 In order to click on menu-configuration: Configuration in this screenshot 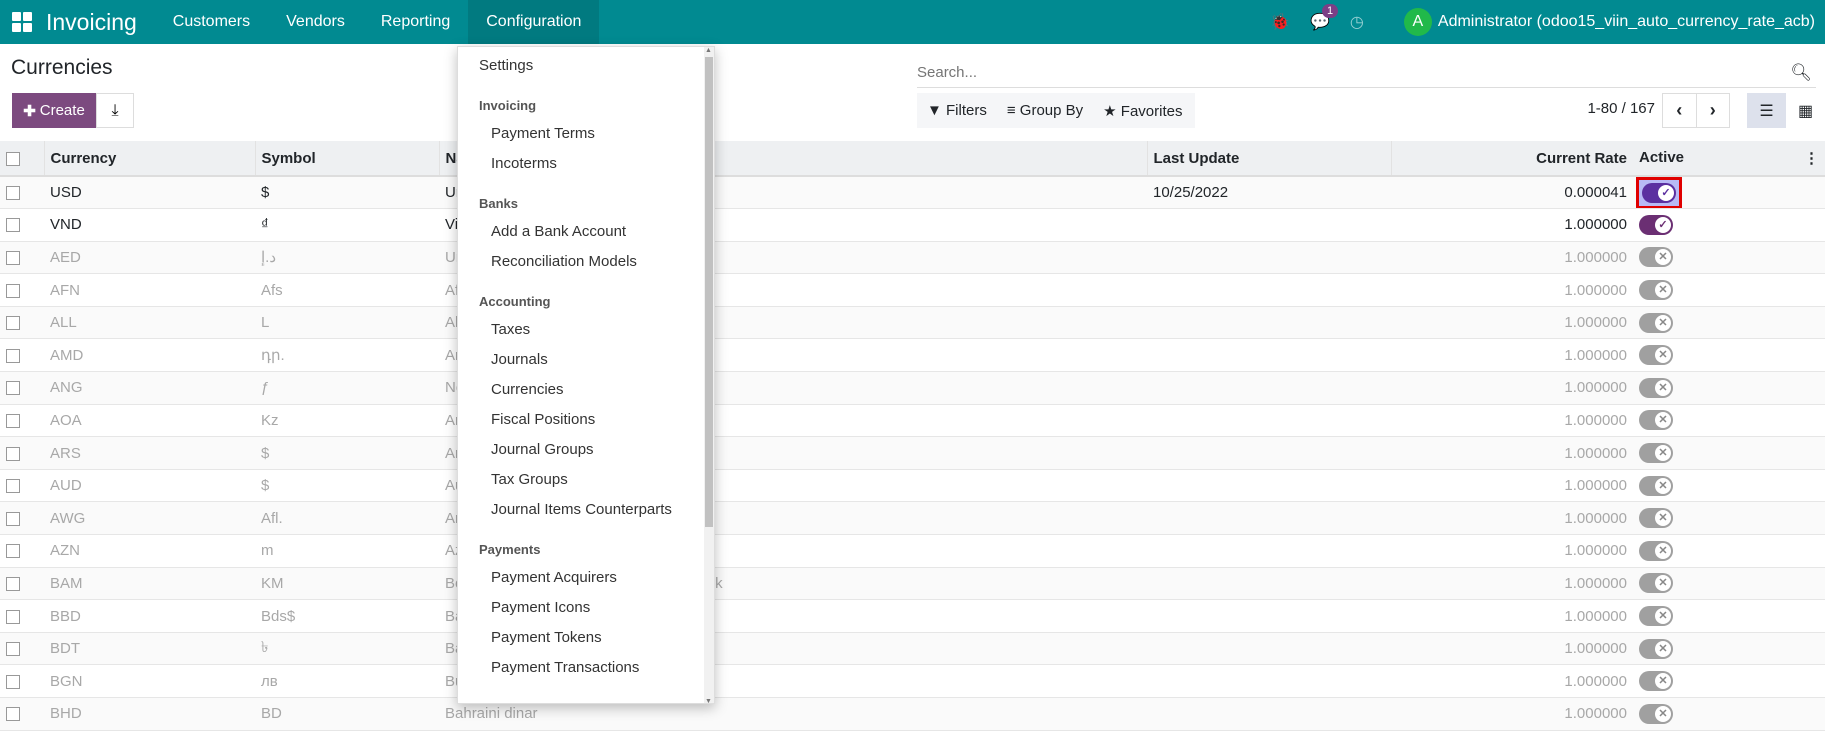, I will do `click(534, 22)`.